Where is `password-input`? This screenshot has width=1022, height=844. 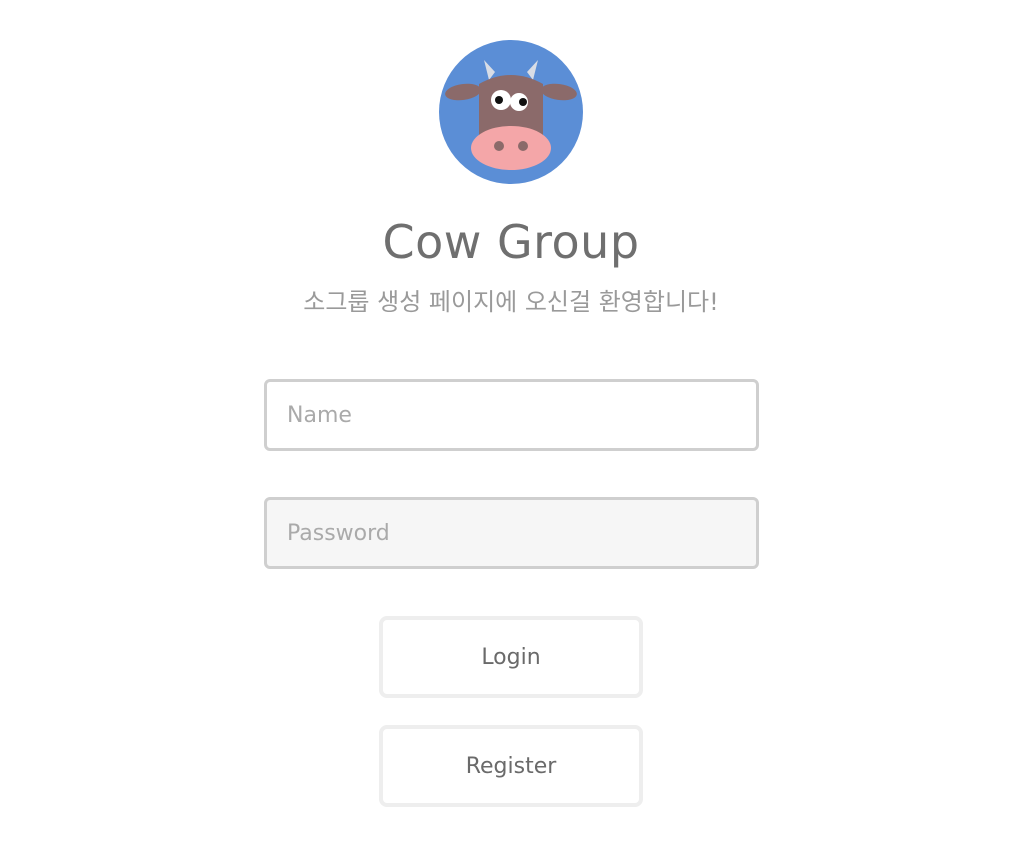 password-input is located at coordinates (511, 533).